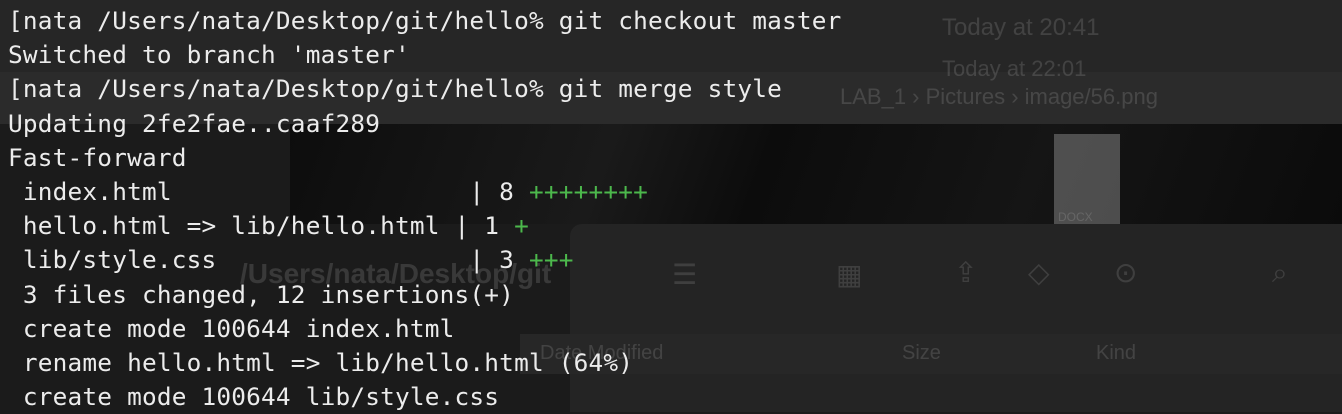  Describe the element at coordinates (261, 294) in the screenshot. I see `terminal-line: 3 files changed, 12 insertions(+)` at that location.